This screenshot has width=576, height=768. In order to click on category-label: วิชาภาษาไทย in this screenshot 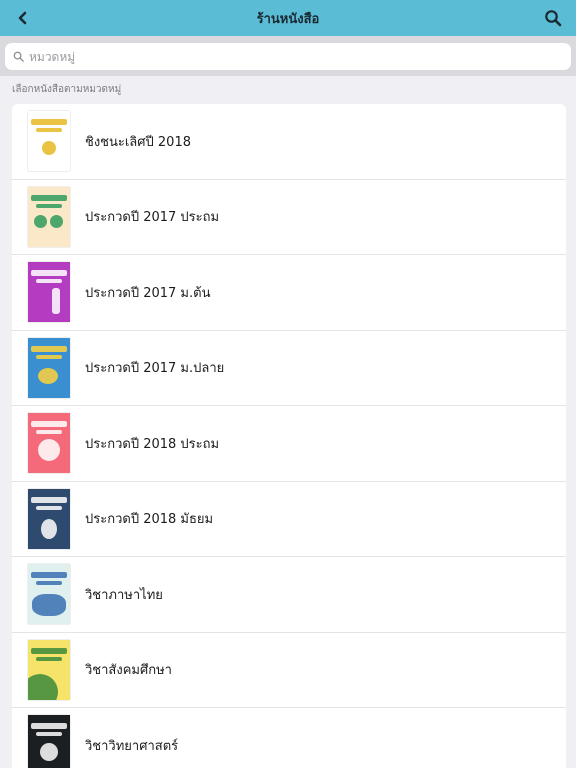, I will do `click(124, 595)`.